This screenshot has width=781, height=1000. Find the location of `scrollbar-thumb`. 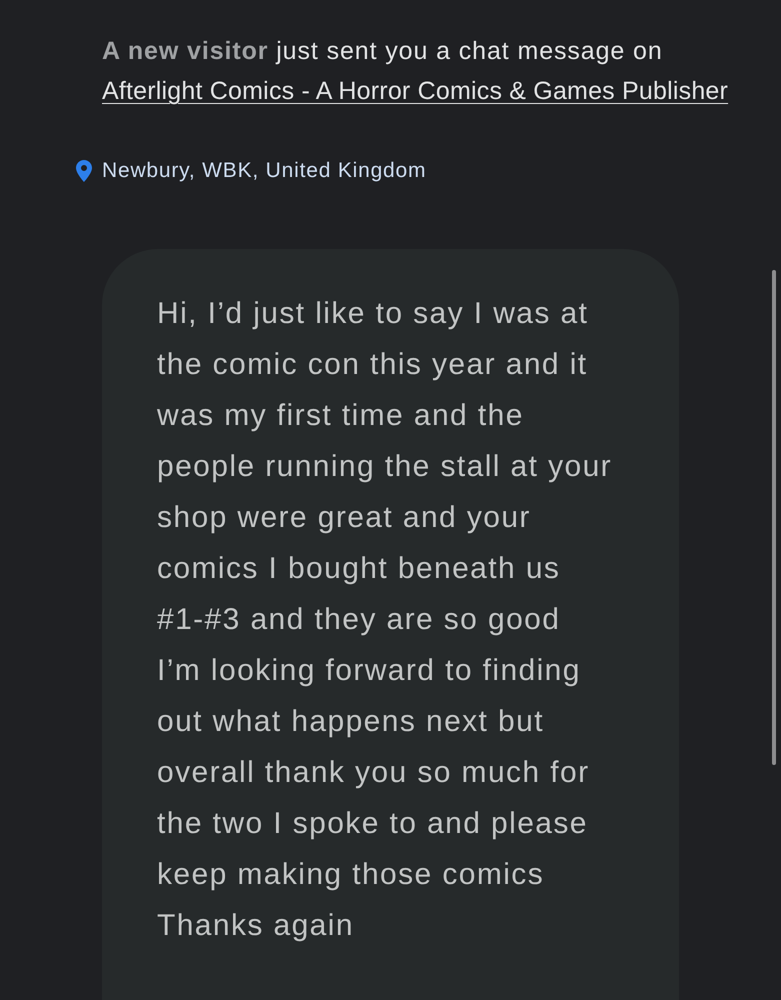

scrollbar-thumb is located at coordinates (774, 517).